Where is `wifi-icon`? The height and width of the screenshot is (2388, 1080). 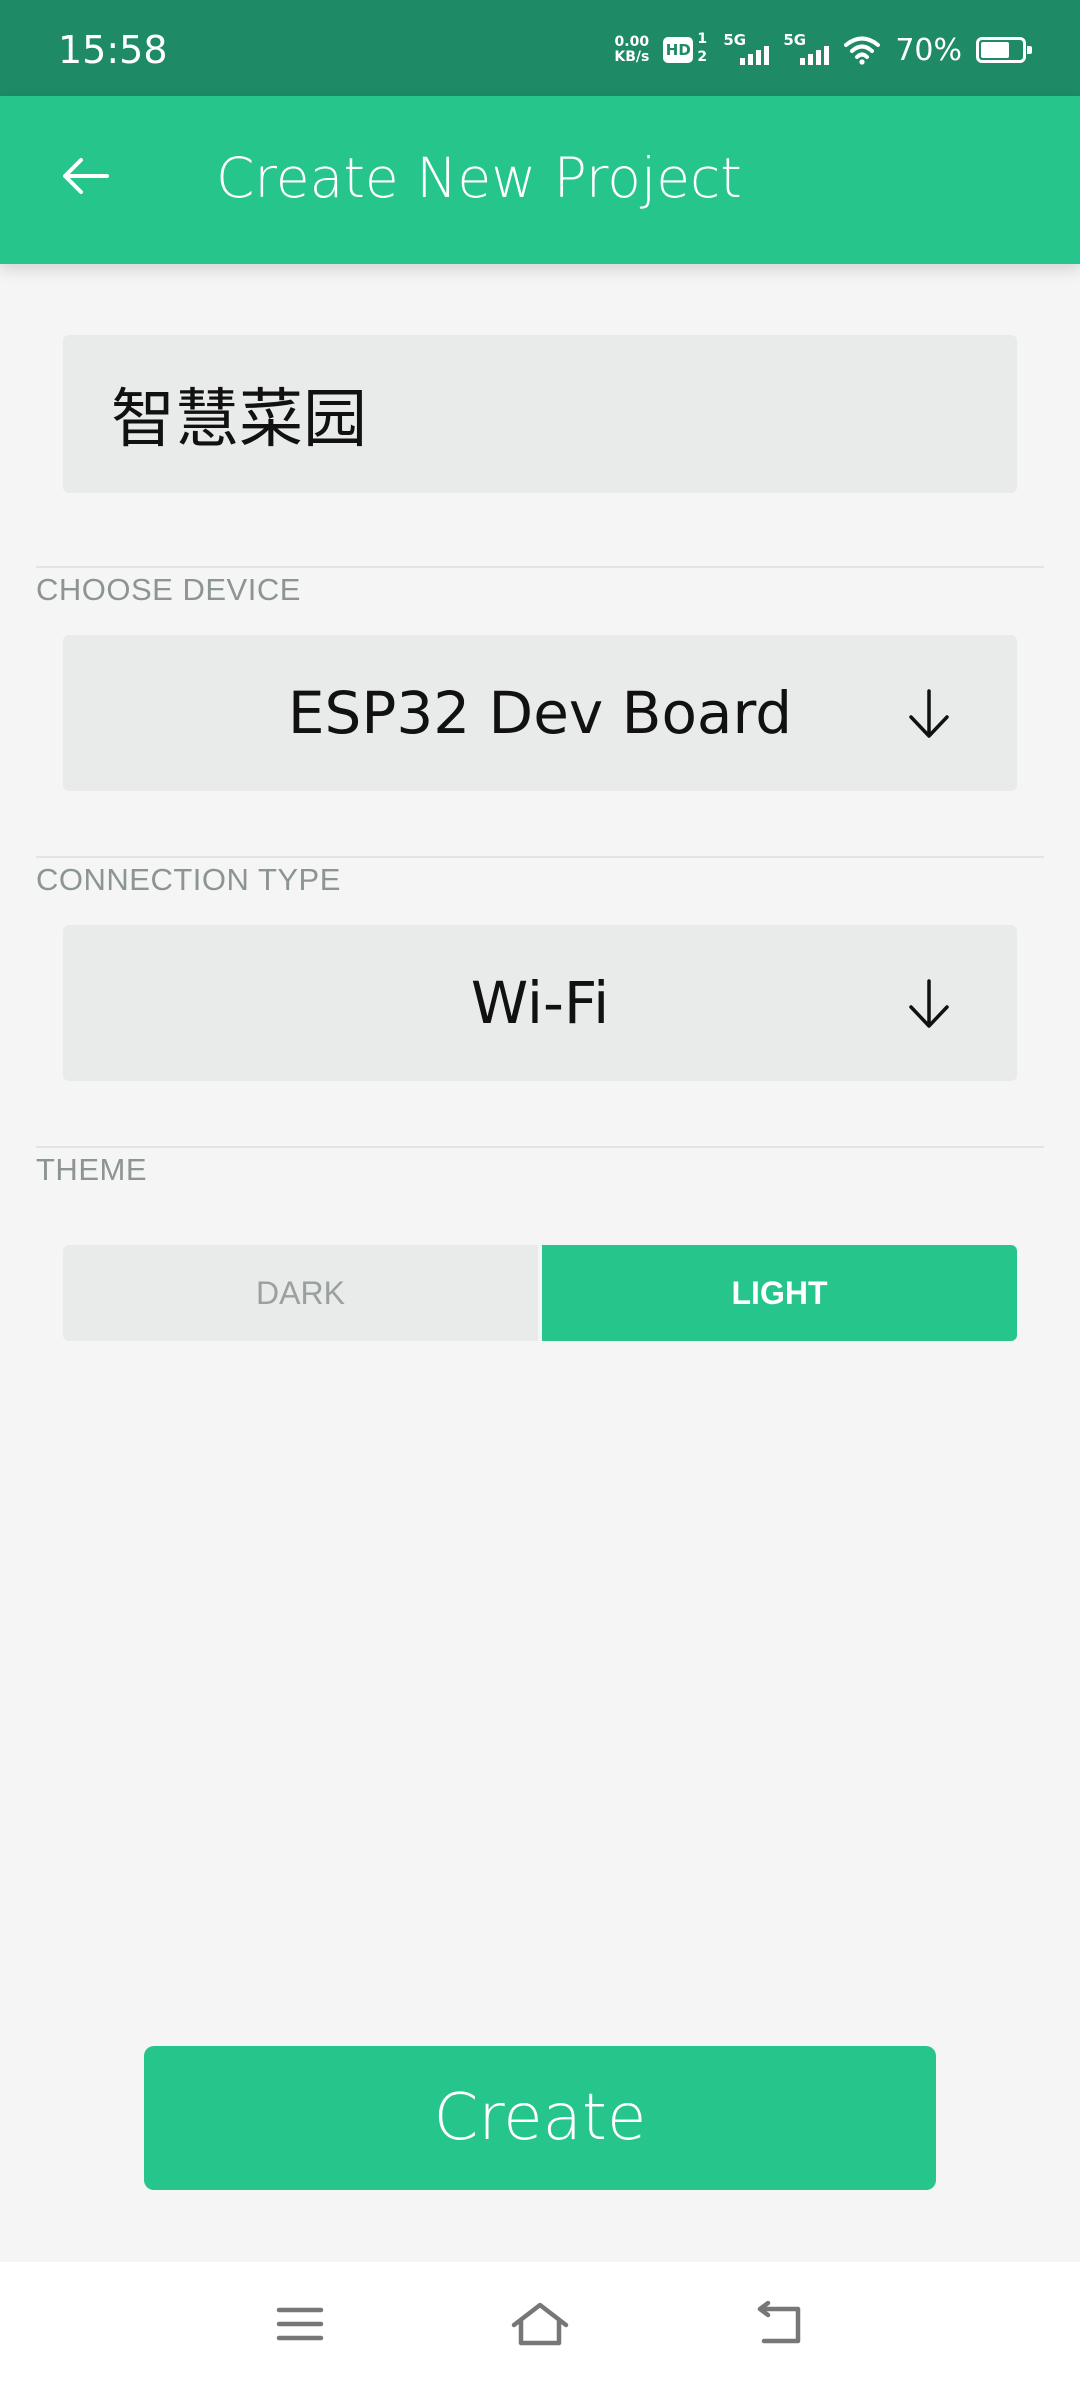
wifi-icon is located at coordinates (862, 50).